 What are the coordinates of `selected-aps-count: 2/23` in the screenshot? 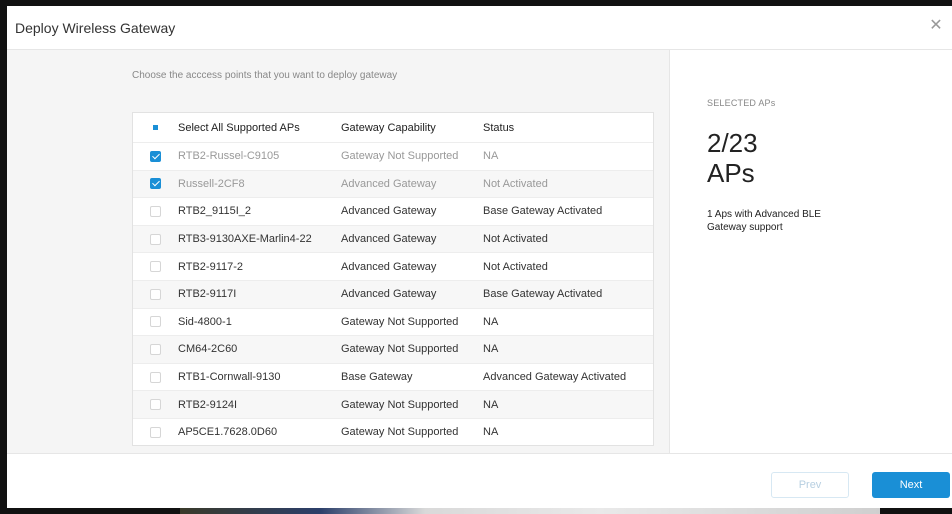 It's located at (732, 143).